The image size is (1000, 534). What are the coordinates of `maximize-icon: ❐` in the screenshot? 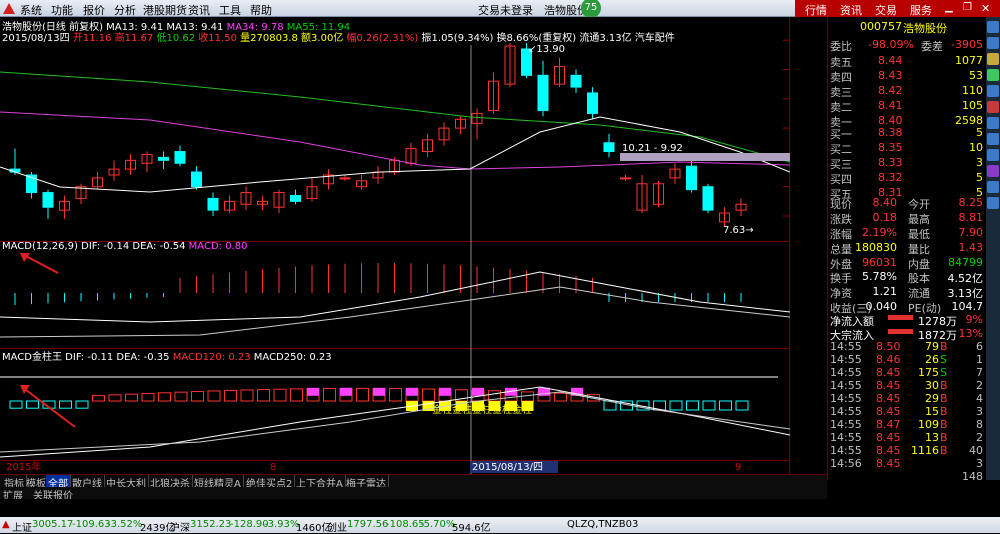 It's located at (967, 7).